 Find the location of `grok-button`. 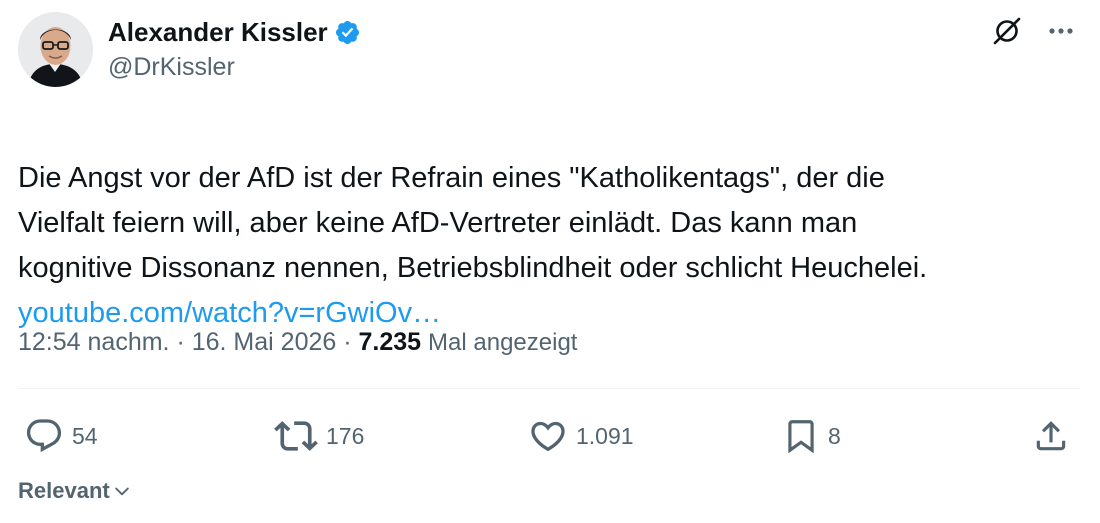

grok-button is located at coordinates (1007, 31).